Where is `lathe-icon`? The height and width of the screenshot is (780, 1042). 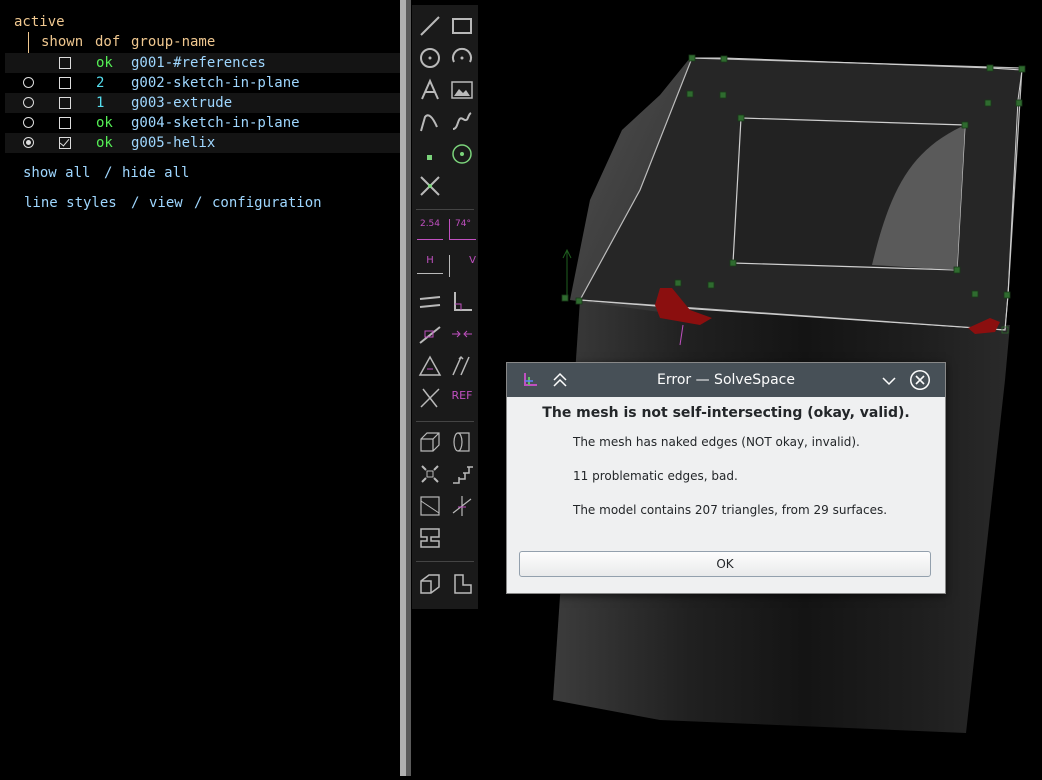 lathe-icon is located at coordinates (462, 442).